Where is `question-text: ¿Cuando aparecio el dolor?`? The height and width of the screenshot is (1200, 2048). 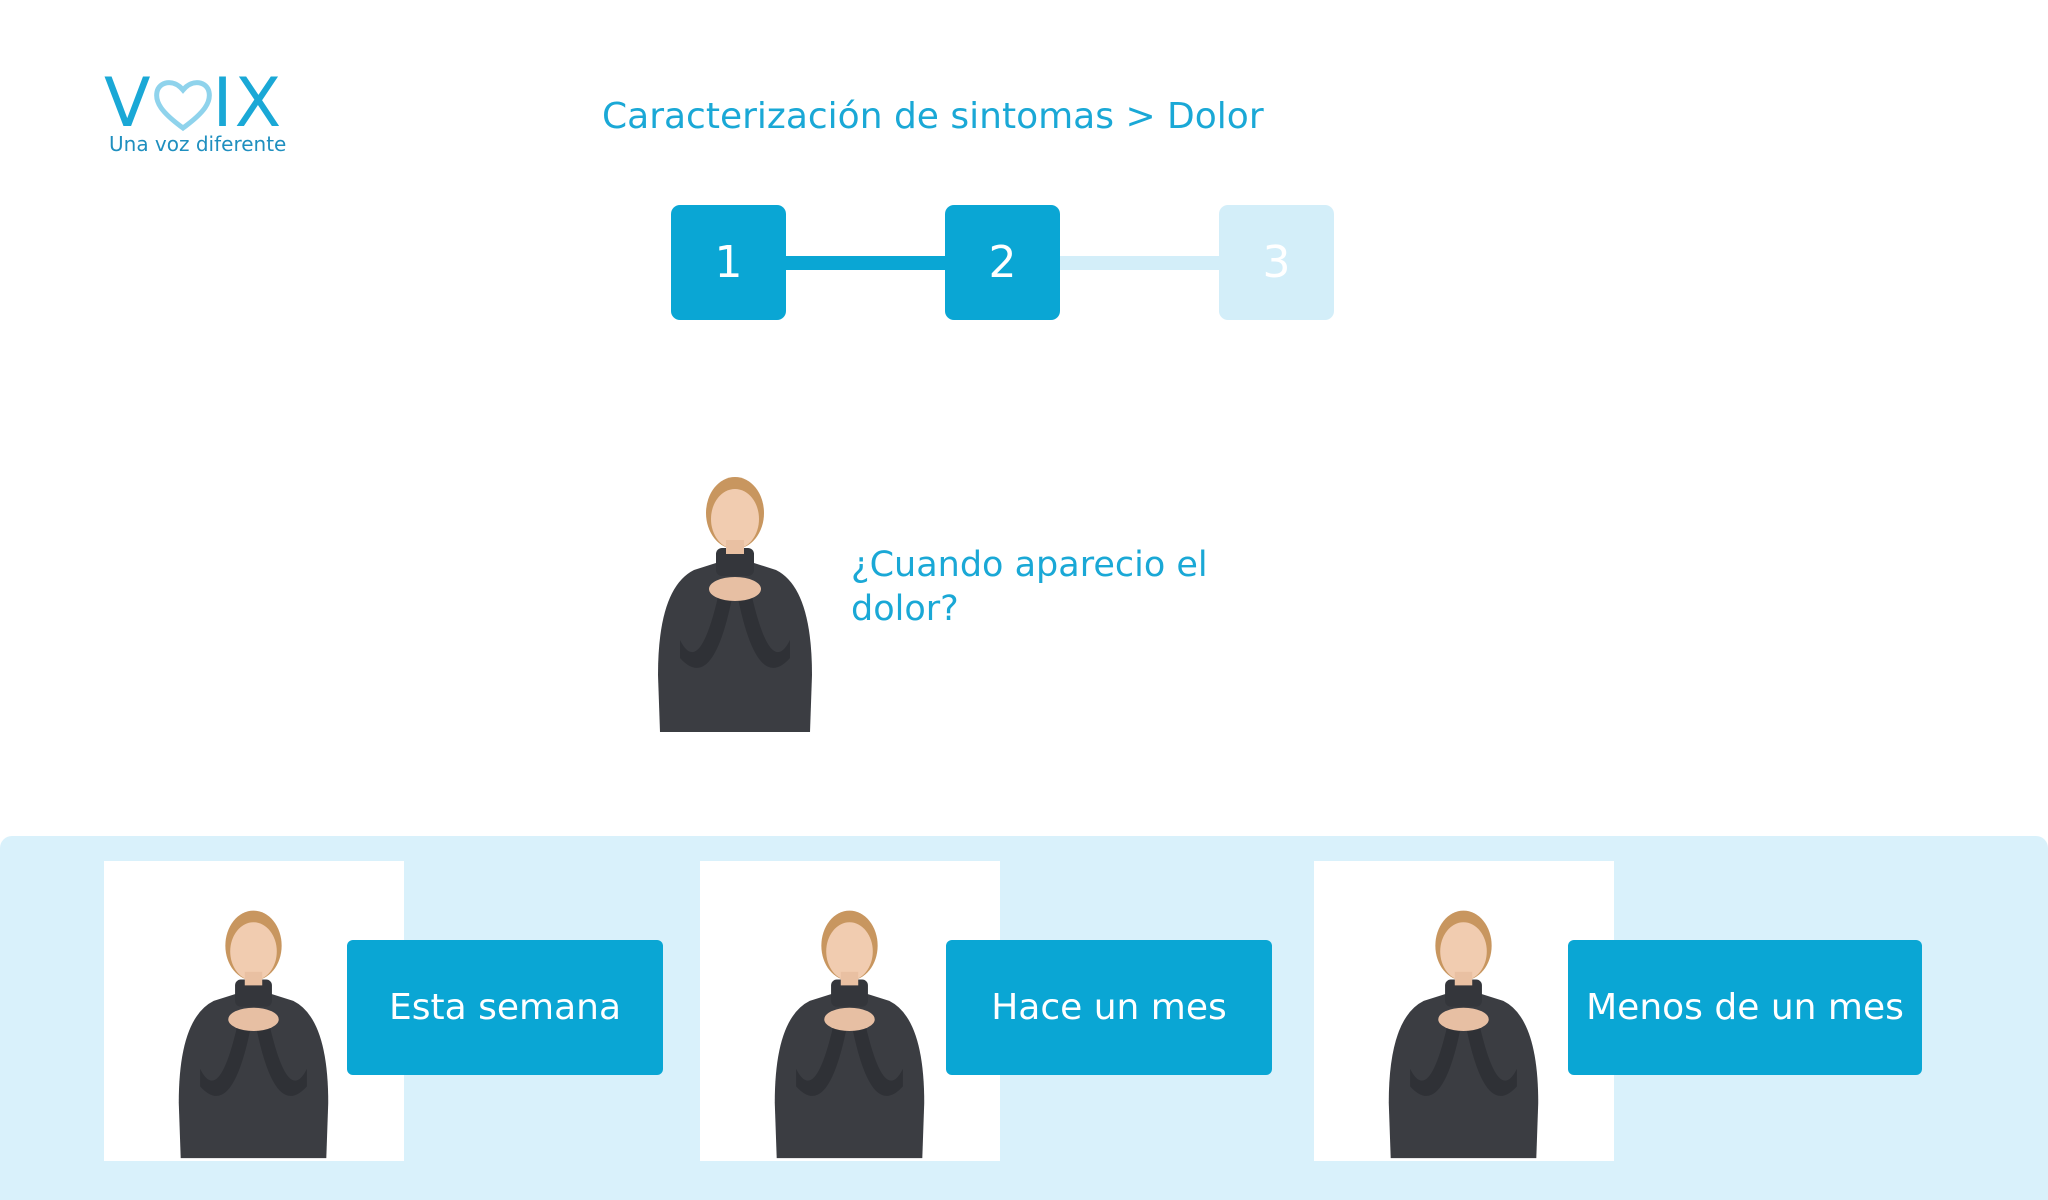
question-text: ¿Cuando aparecio el dolor? is located at coordinates (1029, 587).